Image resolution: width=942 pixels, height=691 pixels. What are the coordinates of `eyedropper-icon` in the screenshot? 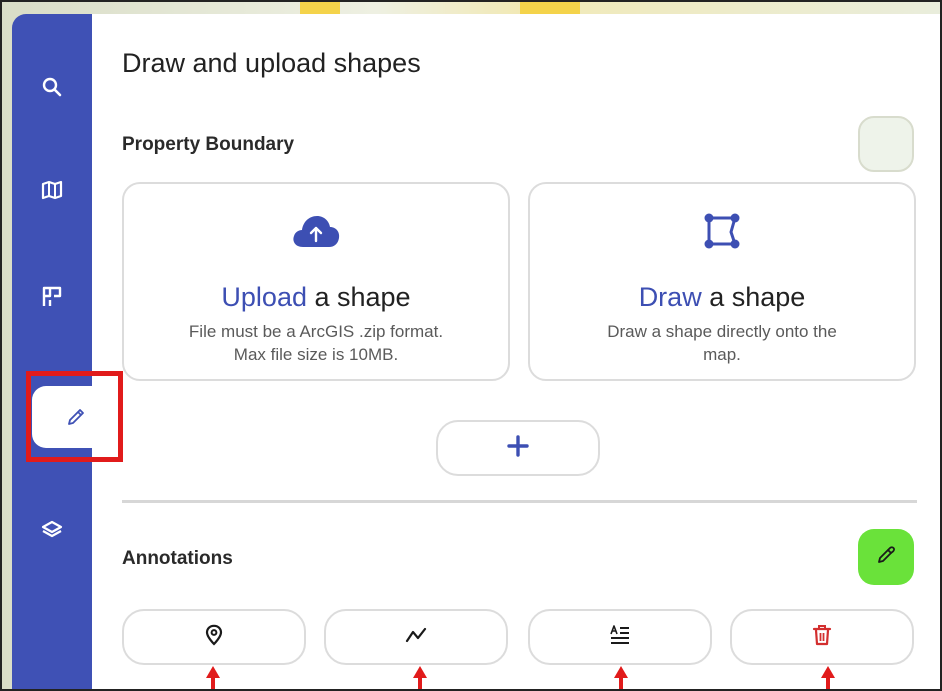 It's located at (886, 557).